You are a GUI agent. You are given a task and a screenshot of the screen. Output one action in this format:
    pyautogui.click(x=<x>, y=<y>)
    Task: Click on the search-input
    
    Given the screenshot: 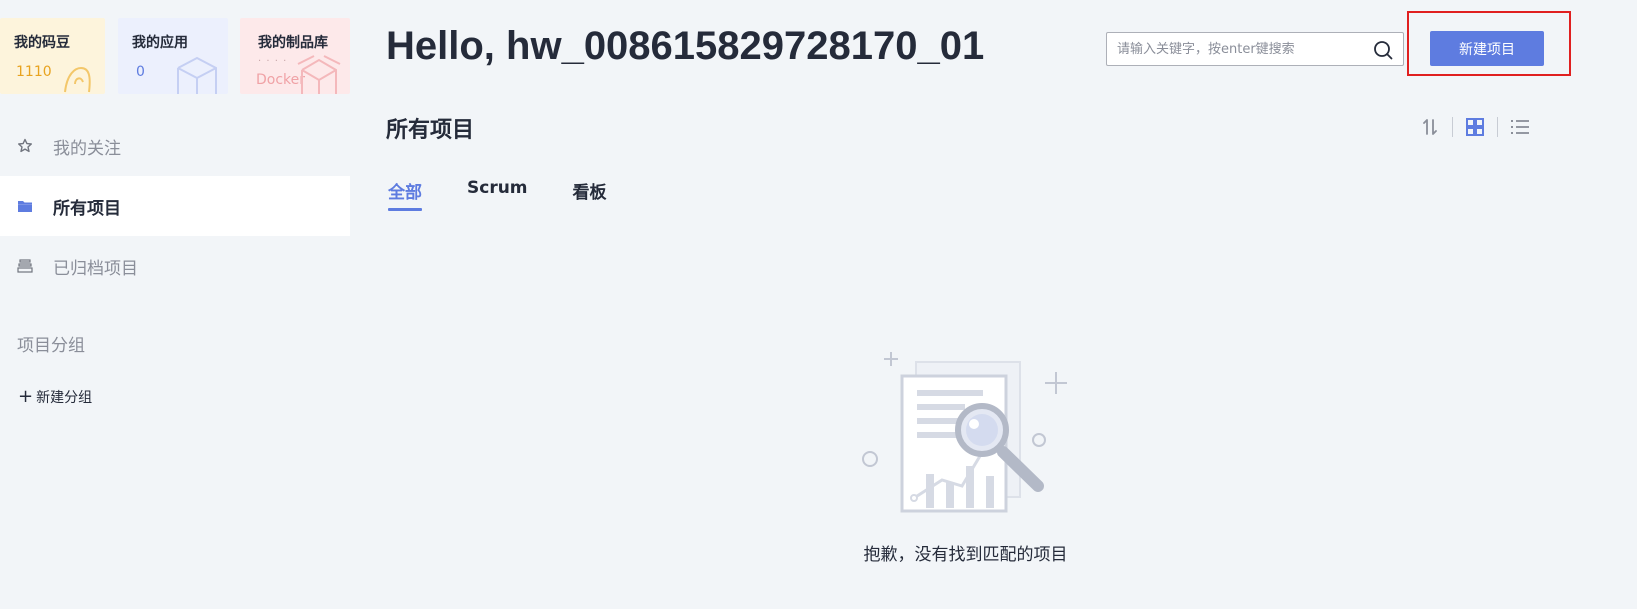 What is the action you would take?
    pyautogui.click(x=1242, y=49)
    